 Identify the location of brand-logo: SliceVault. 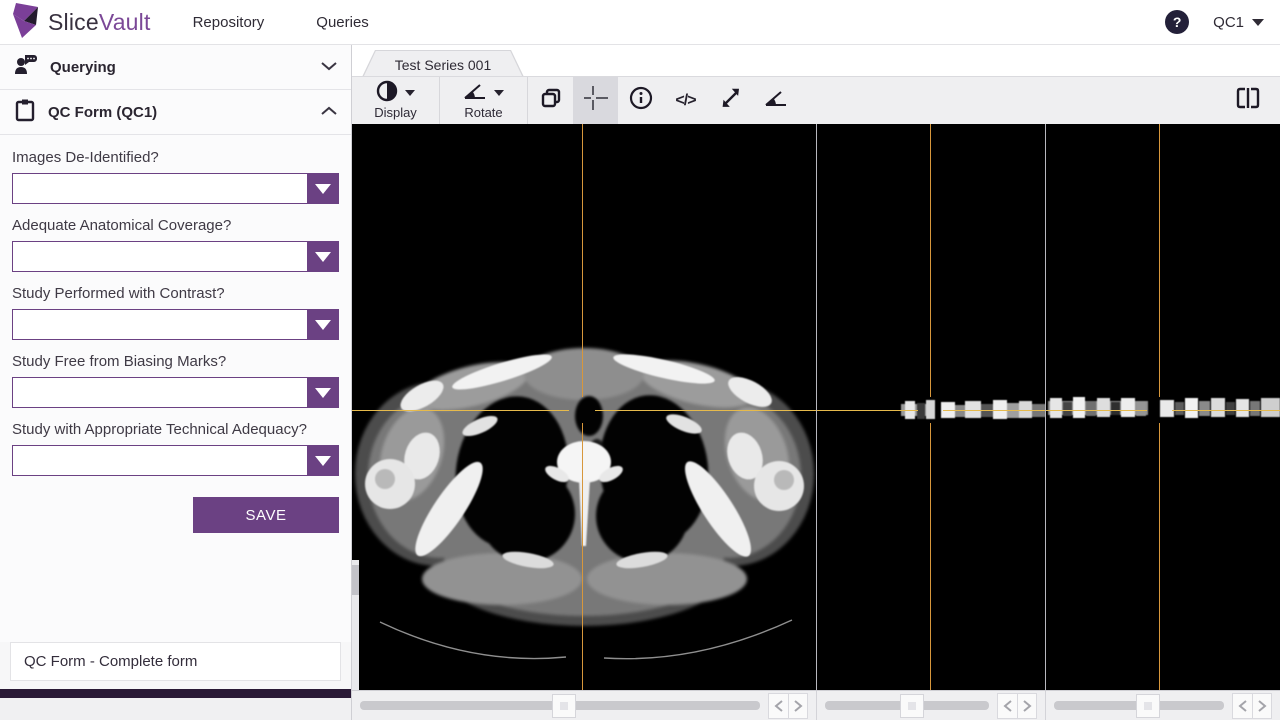
(79, 22).